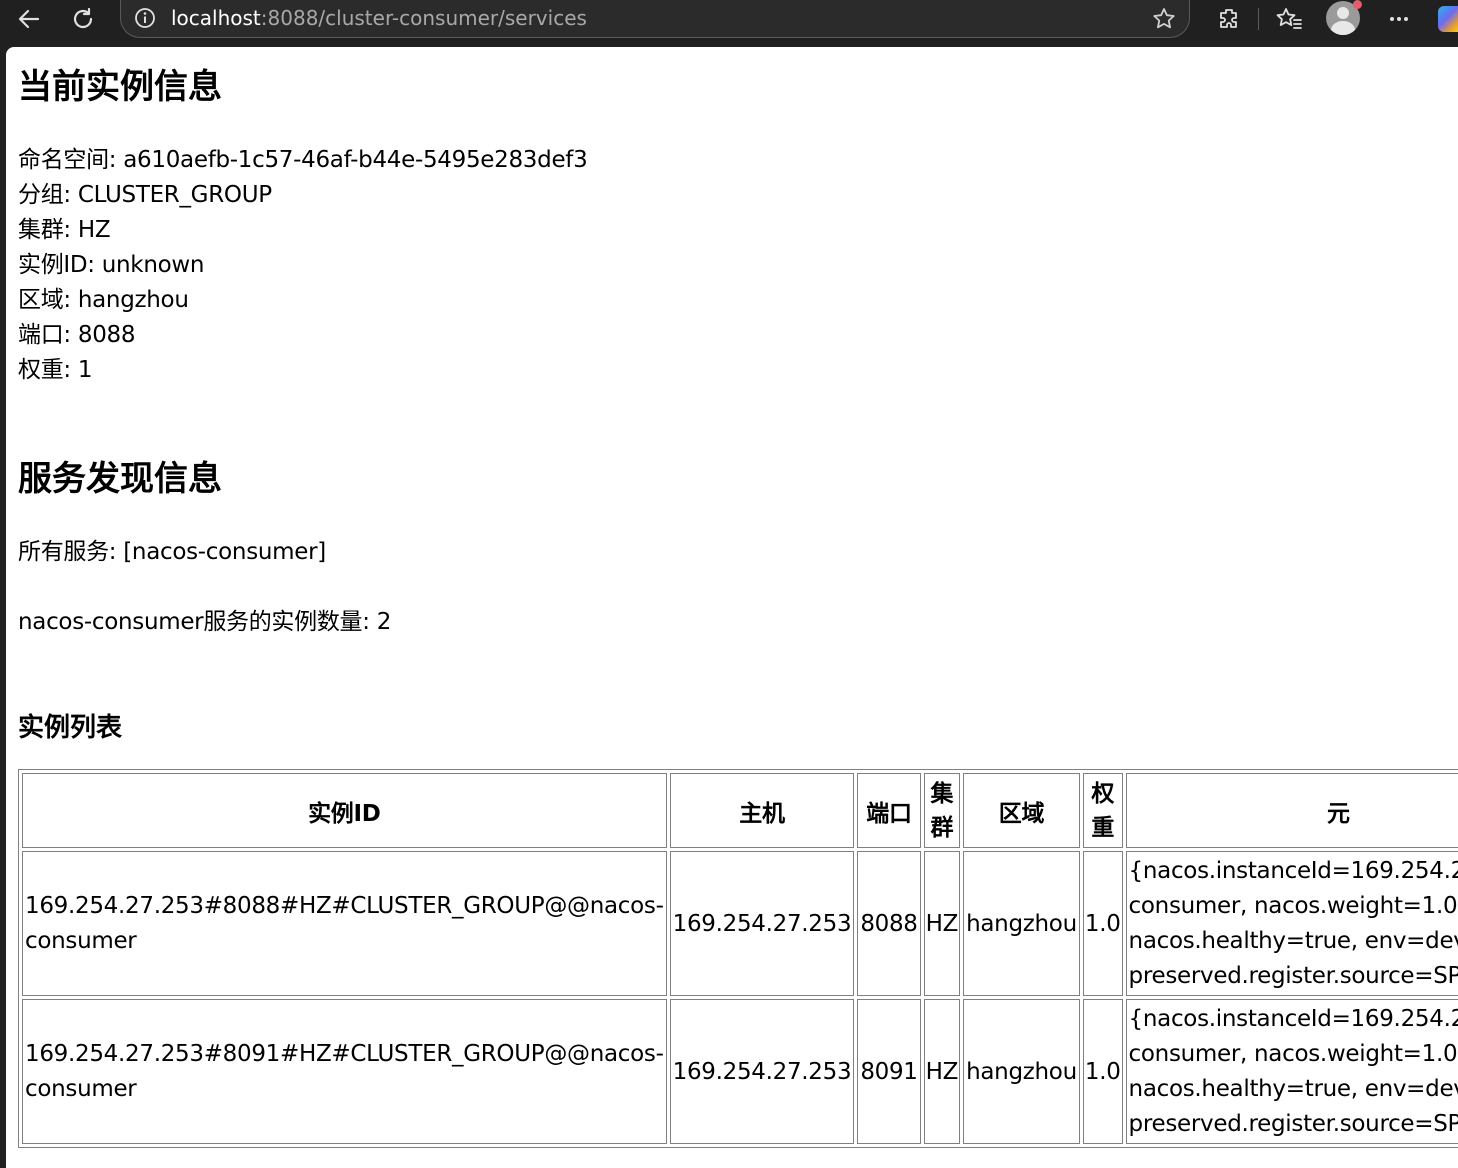  Describe the element at coordinates (655, 19) in the screenshot. I see `address-bar: localhost:8088/cluster-consumer/services` at that location.